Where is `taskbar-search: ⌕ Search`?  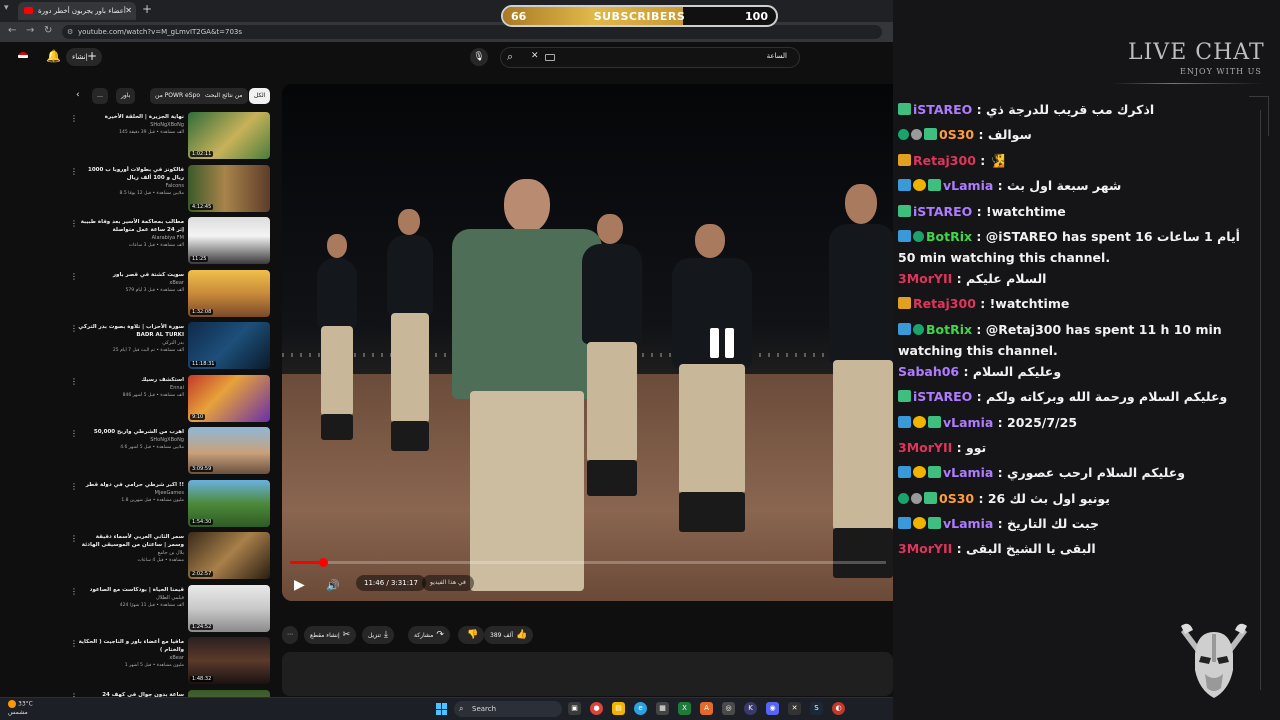
taskbar-search: ⌕ Search is located at coordinates (508, 709).